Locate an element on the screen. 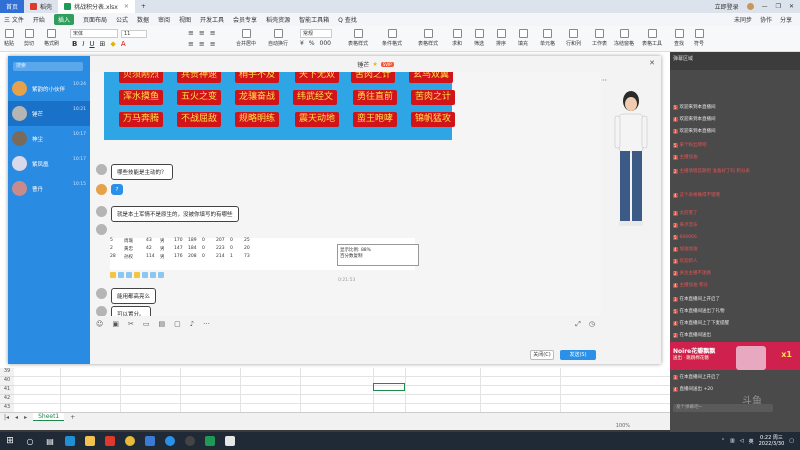 This screenshot has width=800, height=450. align-left-icon: ≡ is located at coordinates (191, 44).